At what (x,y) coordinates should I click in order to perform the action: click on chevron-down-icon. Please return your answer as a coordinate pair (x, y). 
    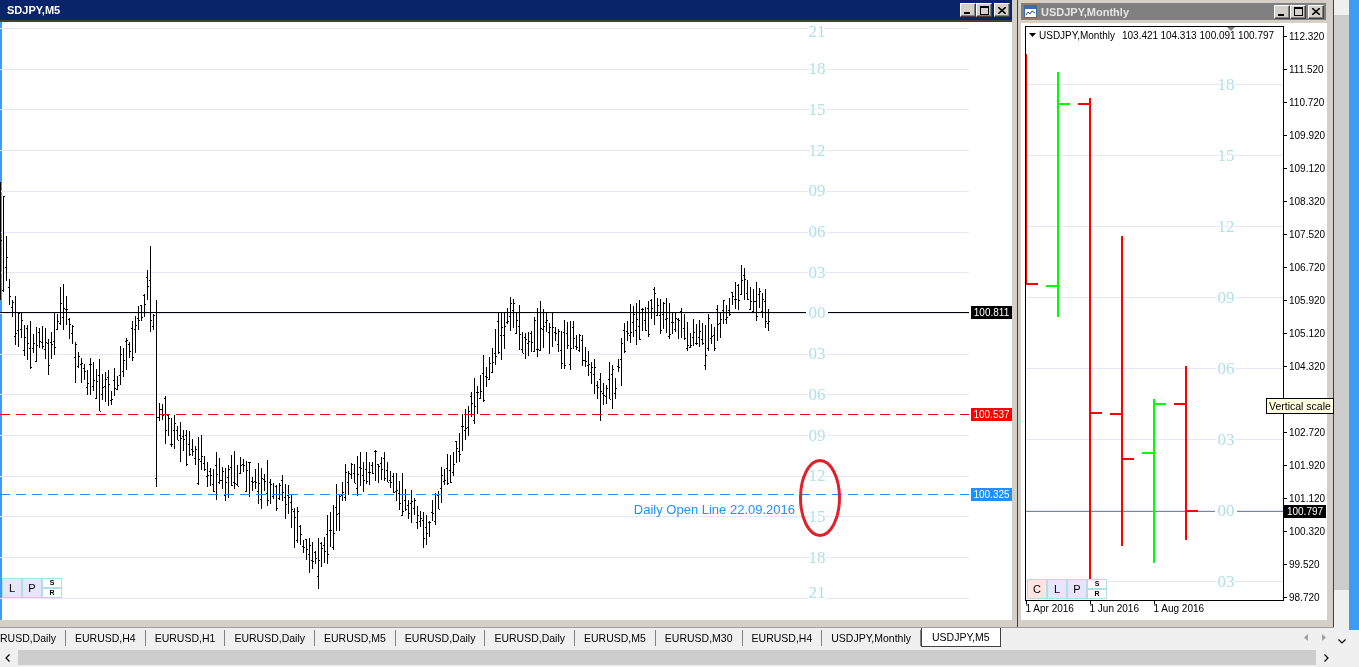
    Looking at the image, I should click on (1341, 641).